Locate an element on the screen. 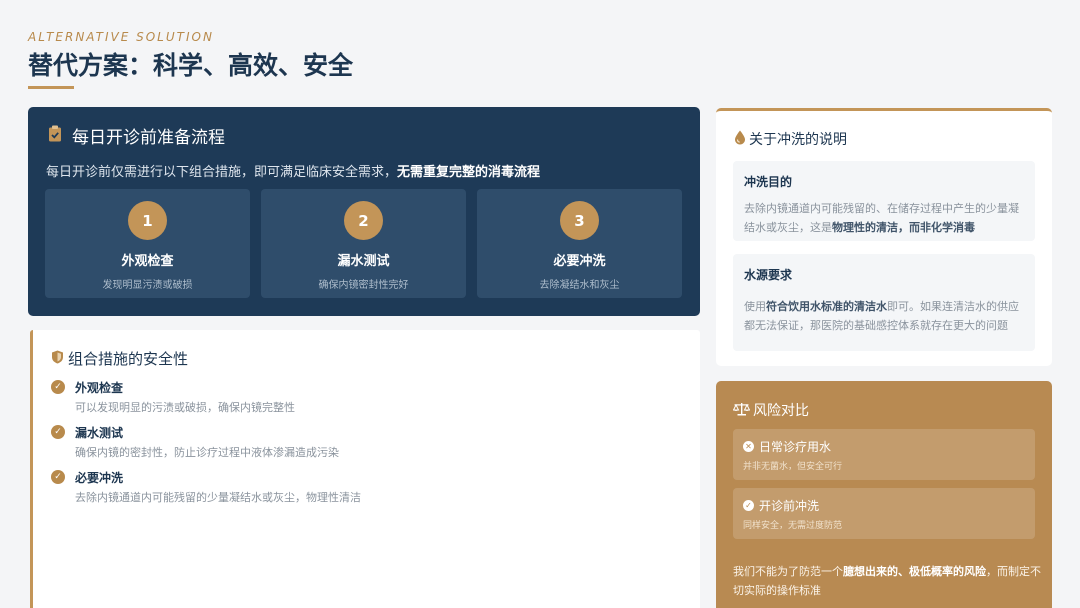  risk-item-title: 开诊前冲洗 is located at coordinates (789, 506).